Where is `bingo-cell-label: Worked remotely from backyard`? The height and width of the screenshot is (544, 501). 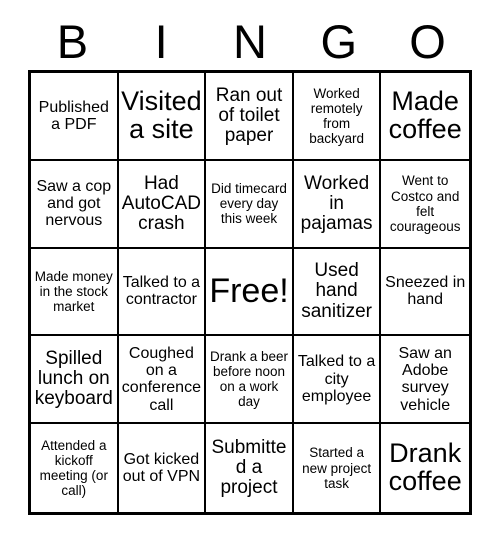 bingo-cell-label: Worked remotely from backyard is located at coordinates (336, 115).